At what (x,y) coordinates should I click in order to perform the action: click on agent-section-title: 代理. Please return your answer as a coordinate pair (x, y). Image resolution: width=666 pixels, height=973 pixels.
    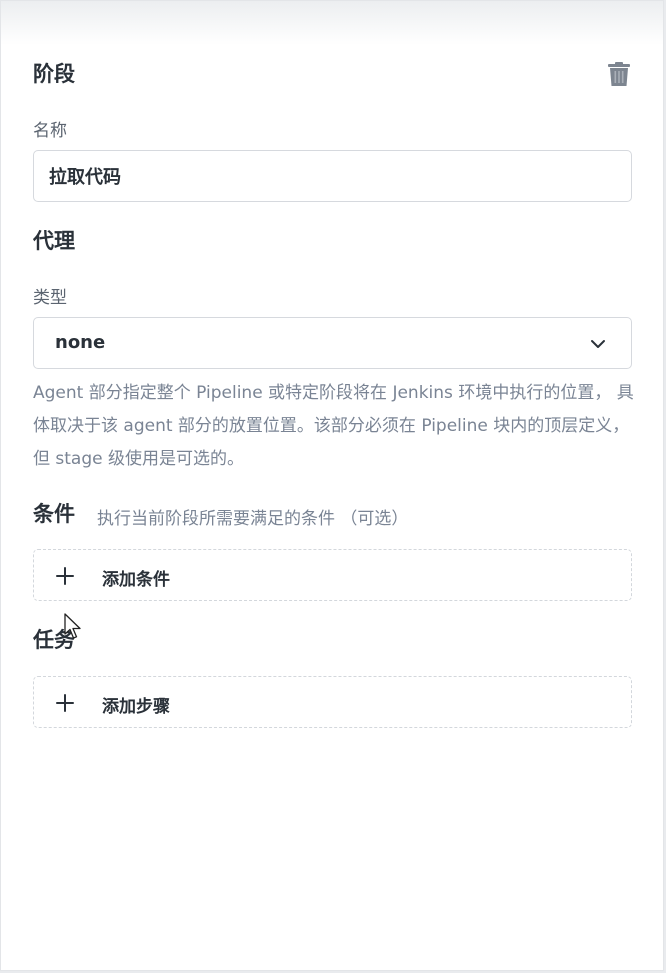
    Looking at the image, I should click on (54, 241).